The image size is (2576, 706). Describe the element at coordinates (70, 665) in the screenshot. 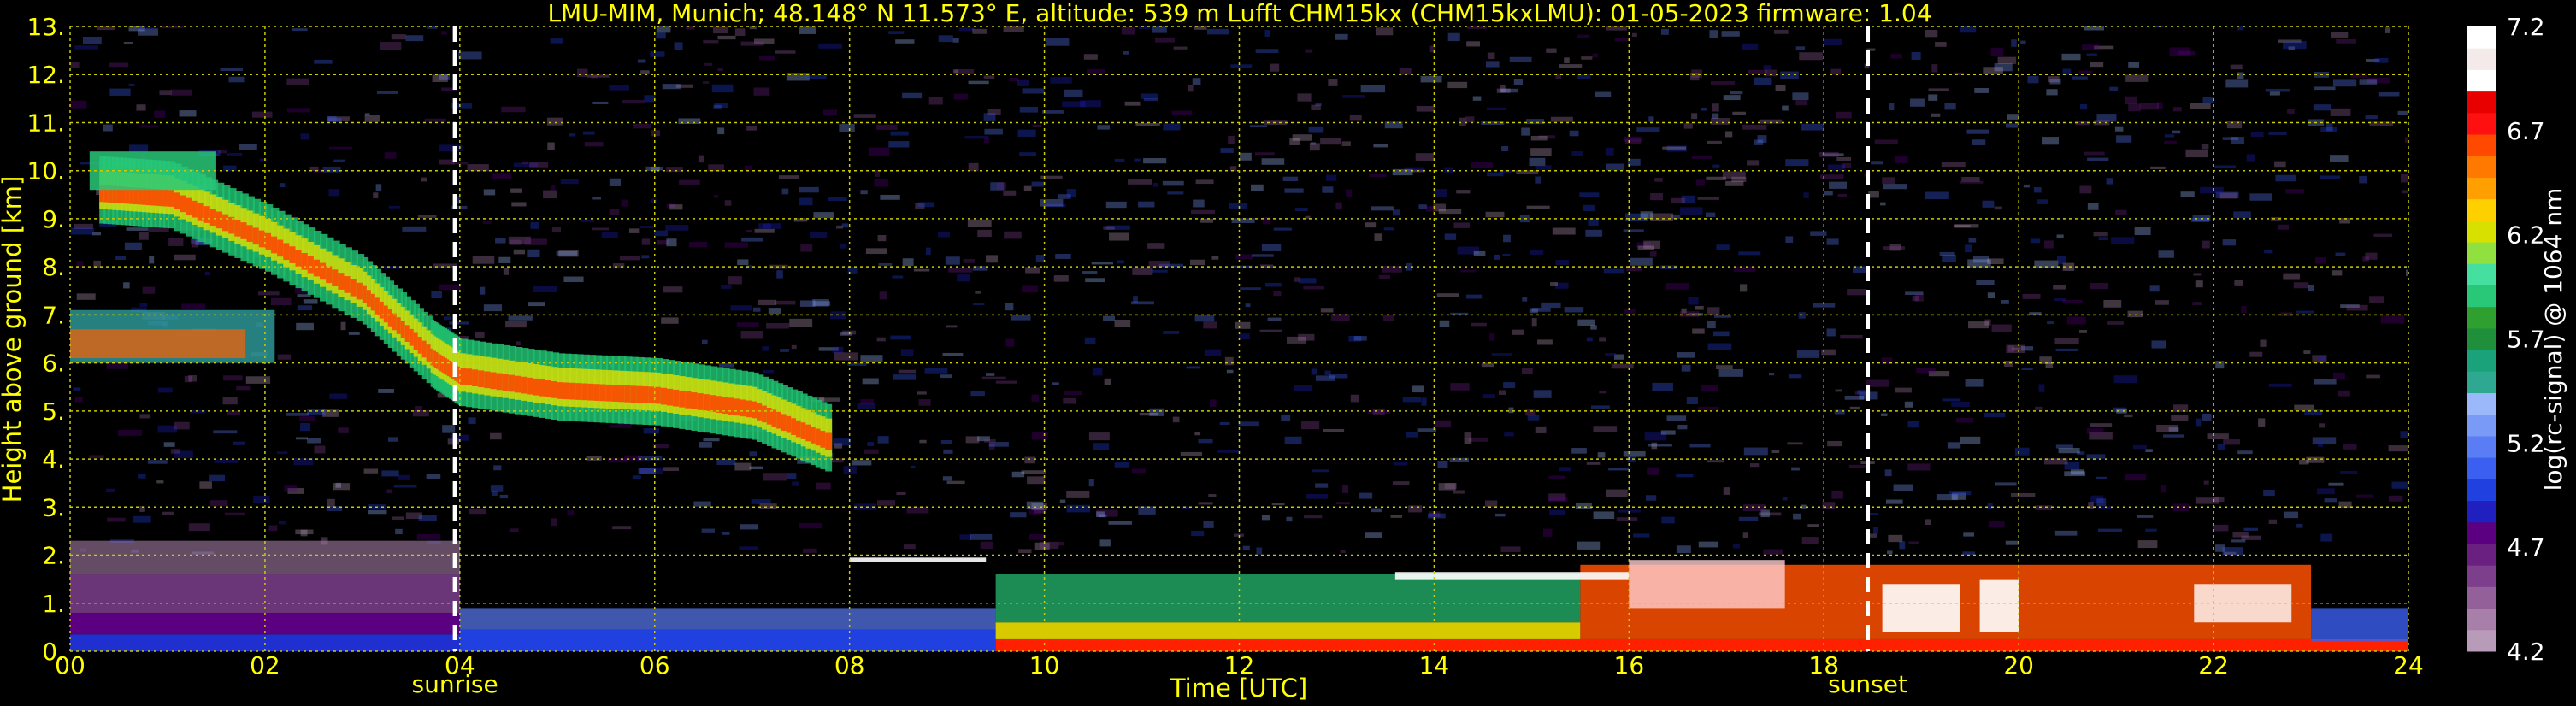

I see `x-tick-label: 00` at that location.